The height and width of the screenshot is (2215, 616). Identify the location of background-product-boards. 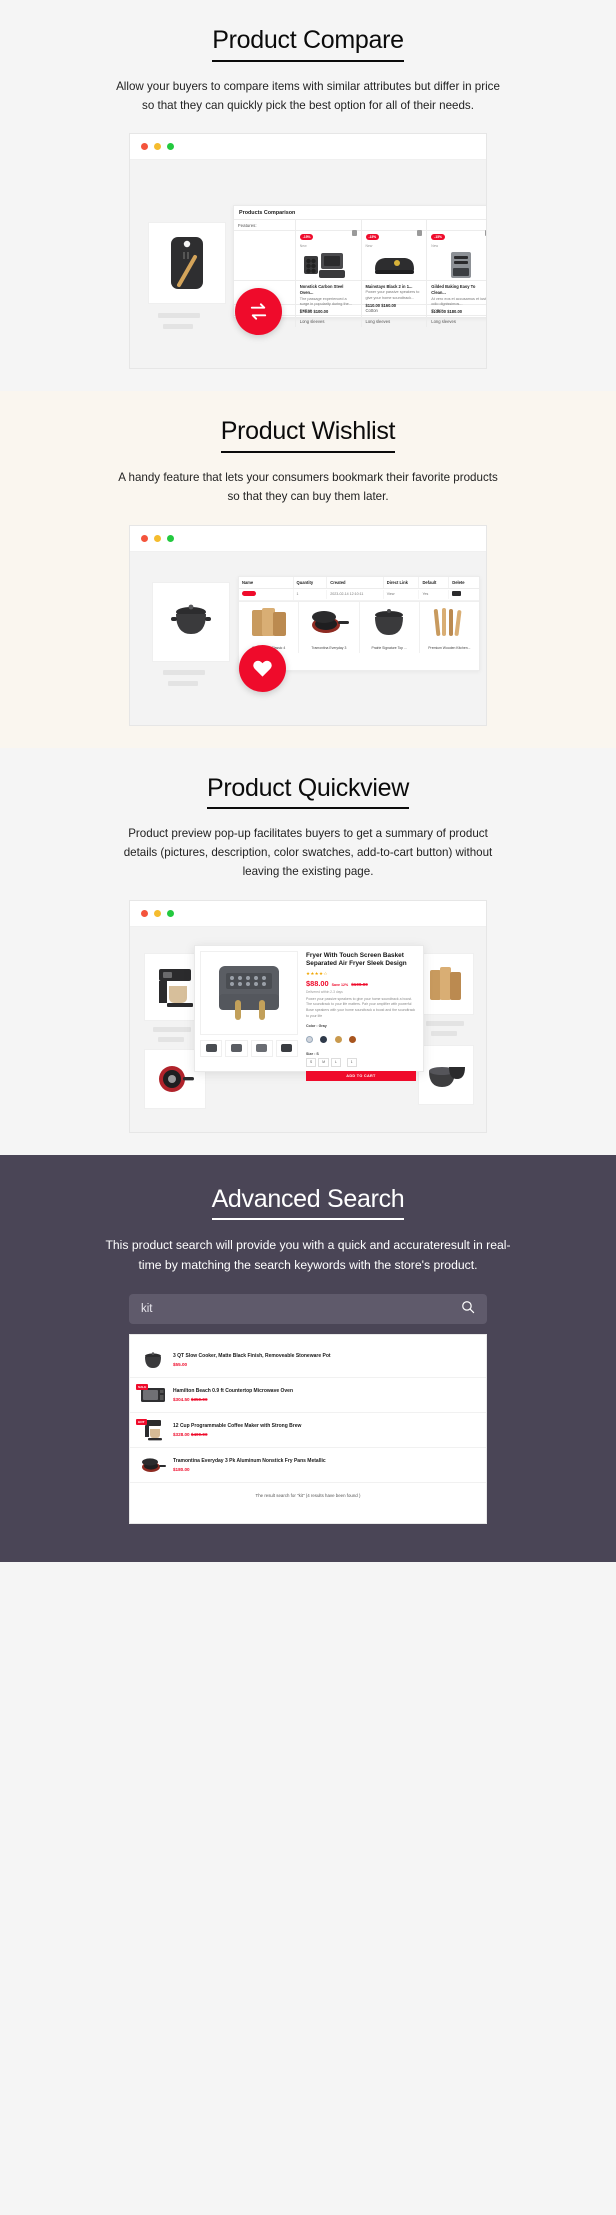
(446, 983).